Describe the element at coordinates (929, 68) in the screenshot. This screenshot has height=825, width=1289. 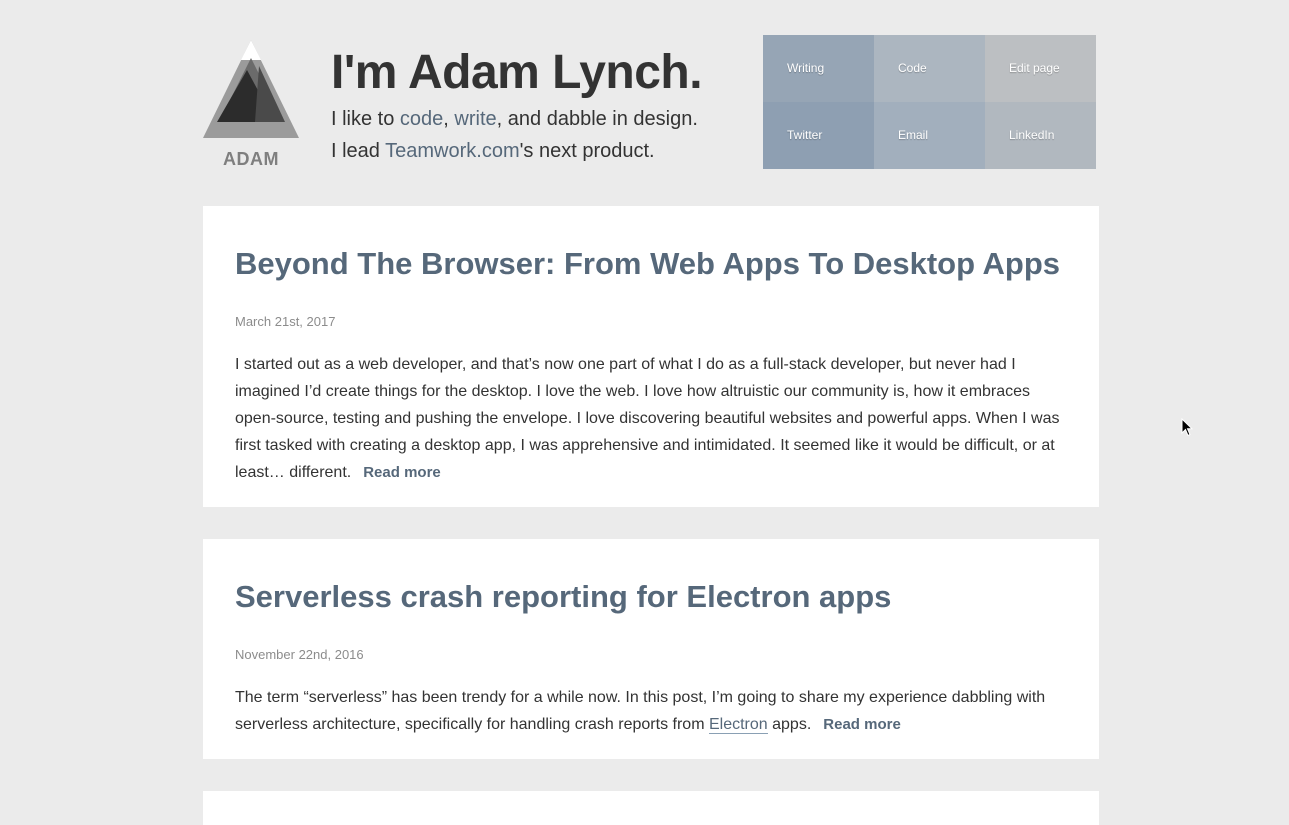
I see `nav-code: Code` at that location.